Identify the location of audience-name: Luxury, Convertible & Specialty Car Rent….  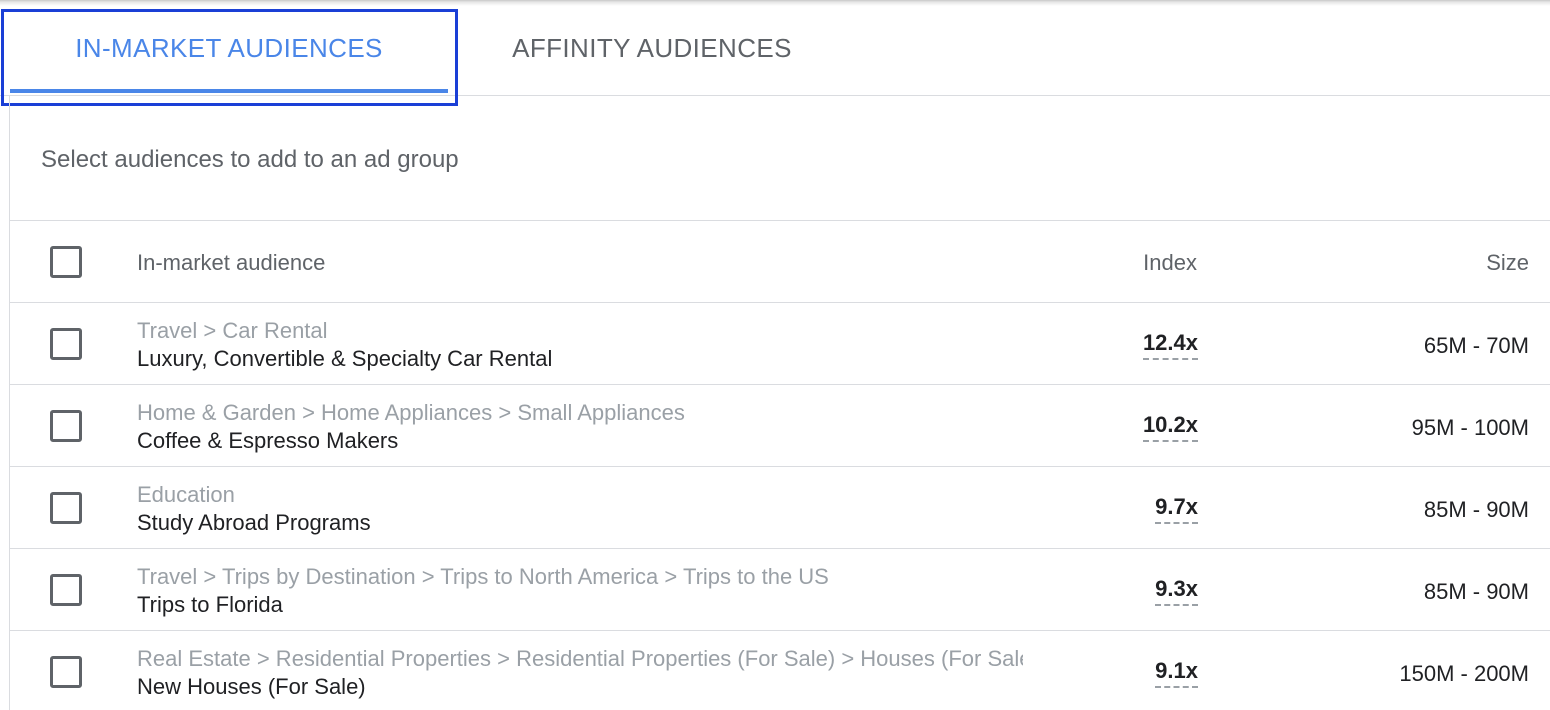
(345, 358).